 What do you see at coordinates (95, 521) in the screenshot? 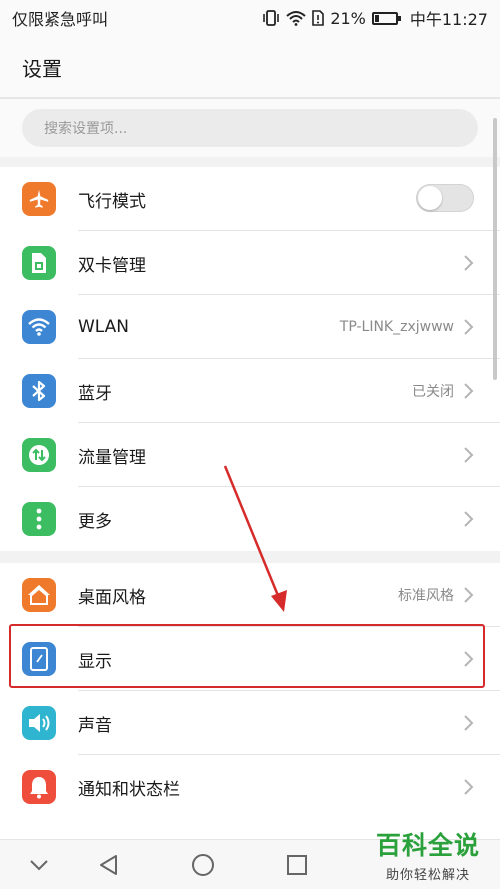
I see `settings-item-label: 更多` at bounding box center [95, 521].